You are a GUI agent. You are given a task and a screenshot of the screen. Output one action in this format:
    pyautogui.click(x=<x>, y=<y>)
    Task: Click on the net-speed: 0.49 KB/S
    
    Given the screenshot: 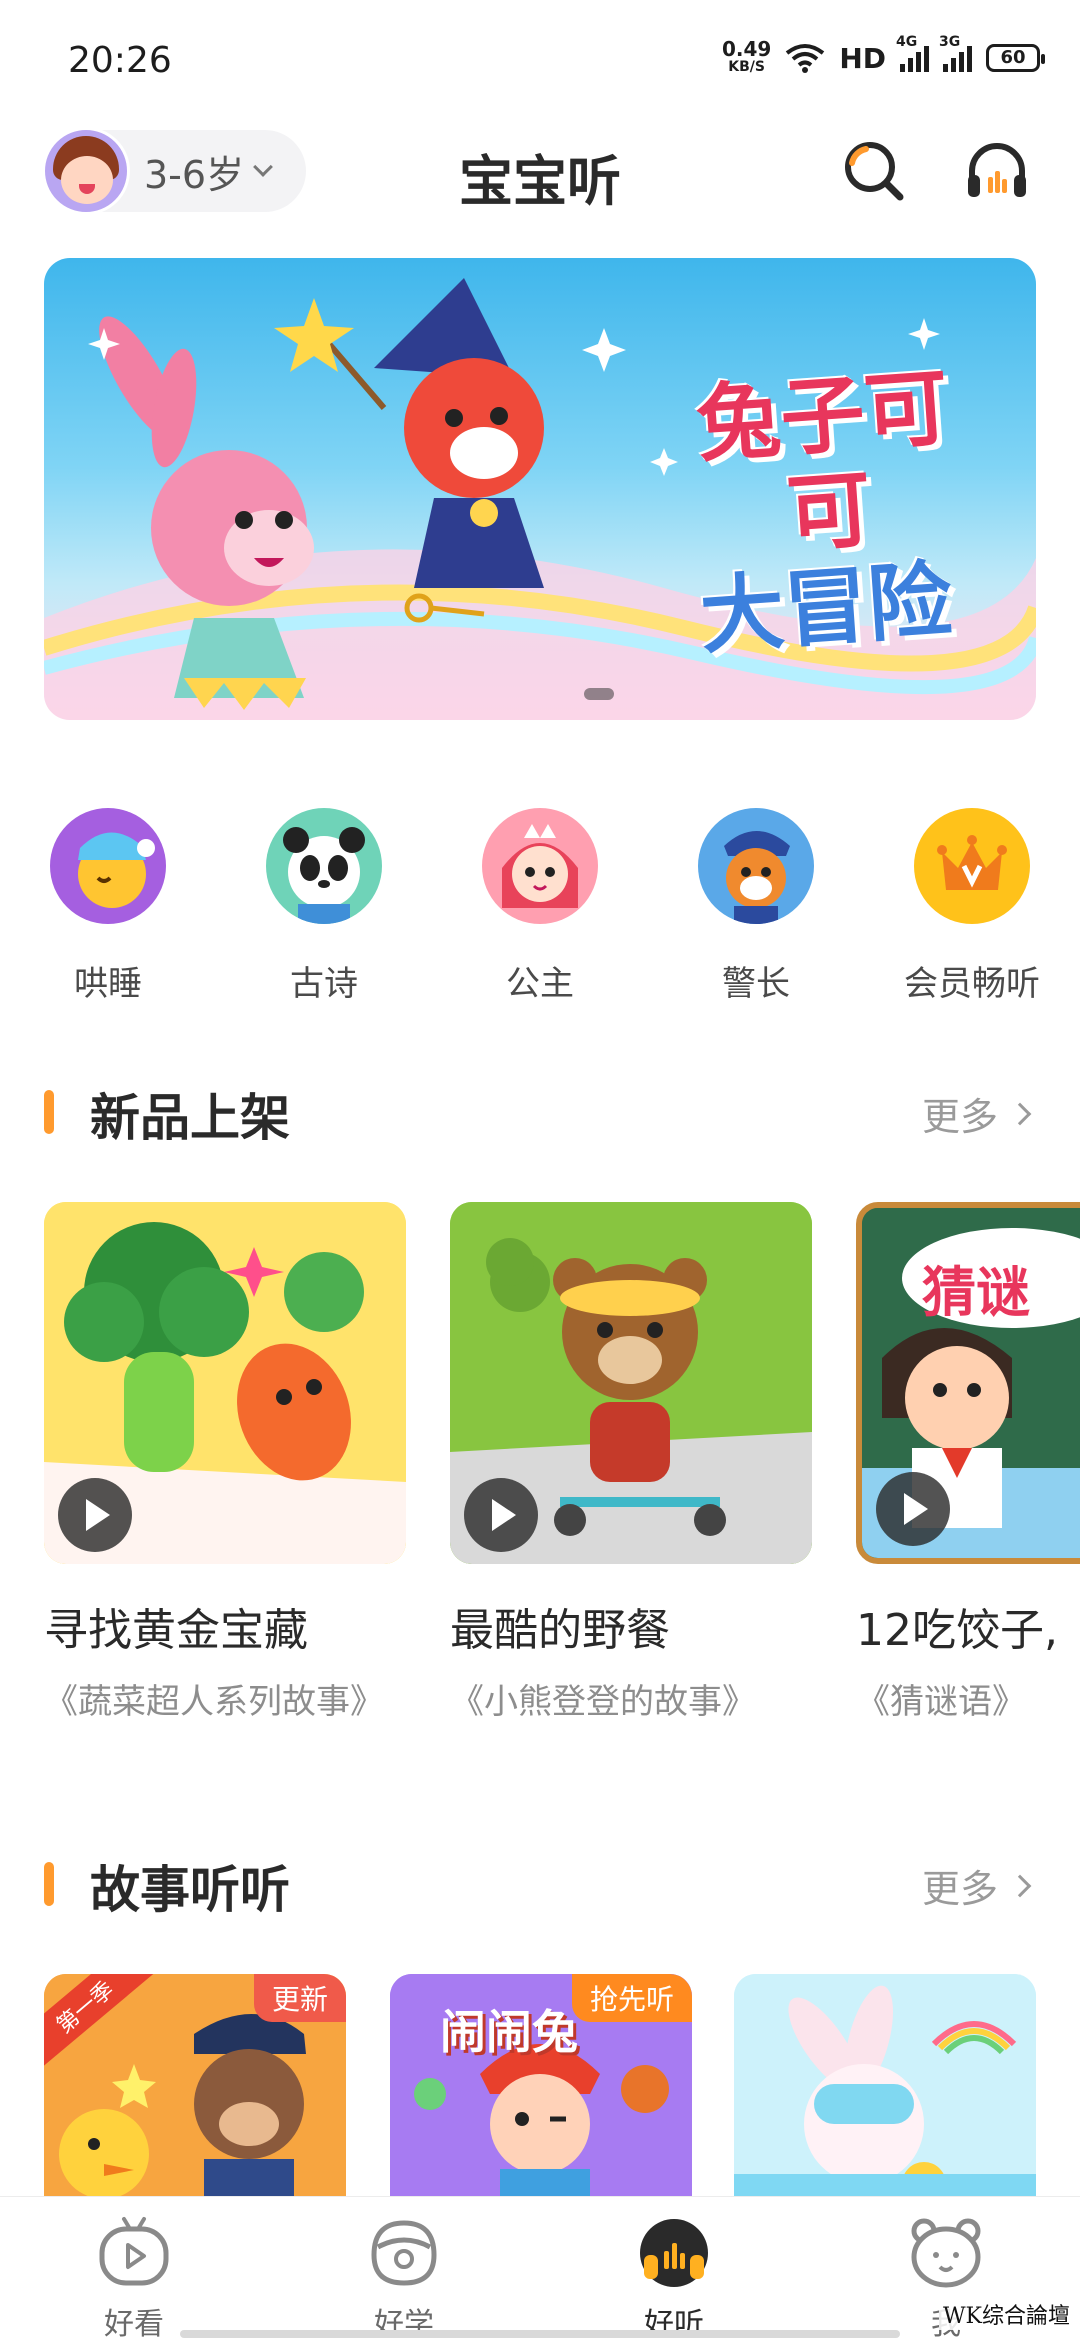 What is the action you would take?
    pyautogui.click(x=746, y=57)
    